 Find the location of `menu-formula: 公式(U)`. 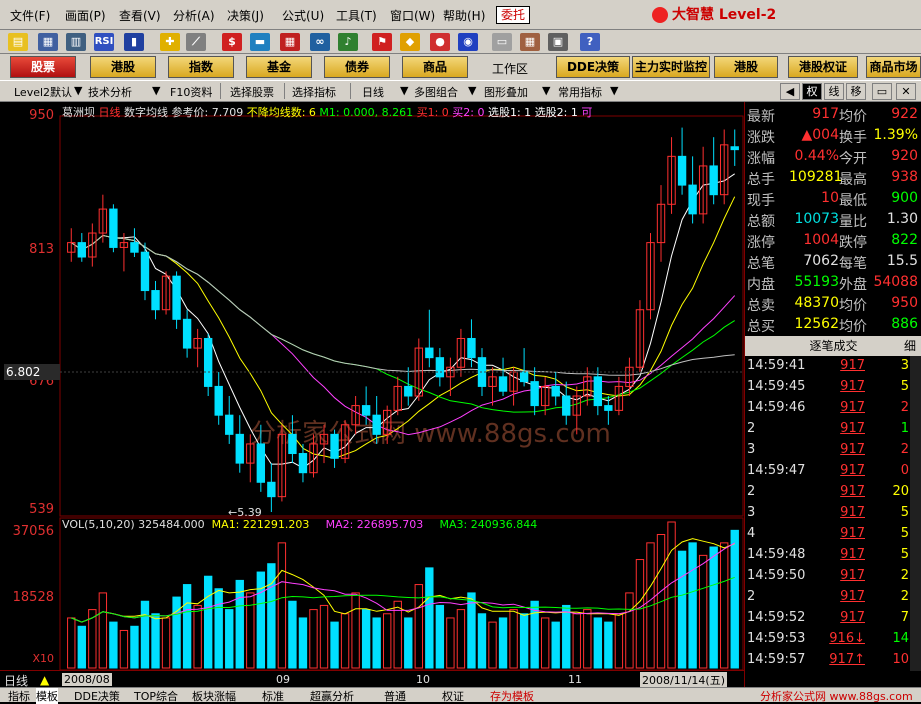

menu-formula: 公式(U) is located at coordinates (303, 15).